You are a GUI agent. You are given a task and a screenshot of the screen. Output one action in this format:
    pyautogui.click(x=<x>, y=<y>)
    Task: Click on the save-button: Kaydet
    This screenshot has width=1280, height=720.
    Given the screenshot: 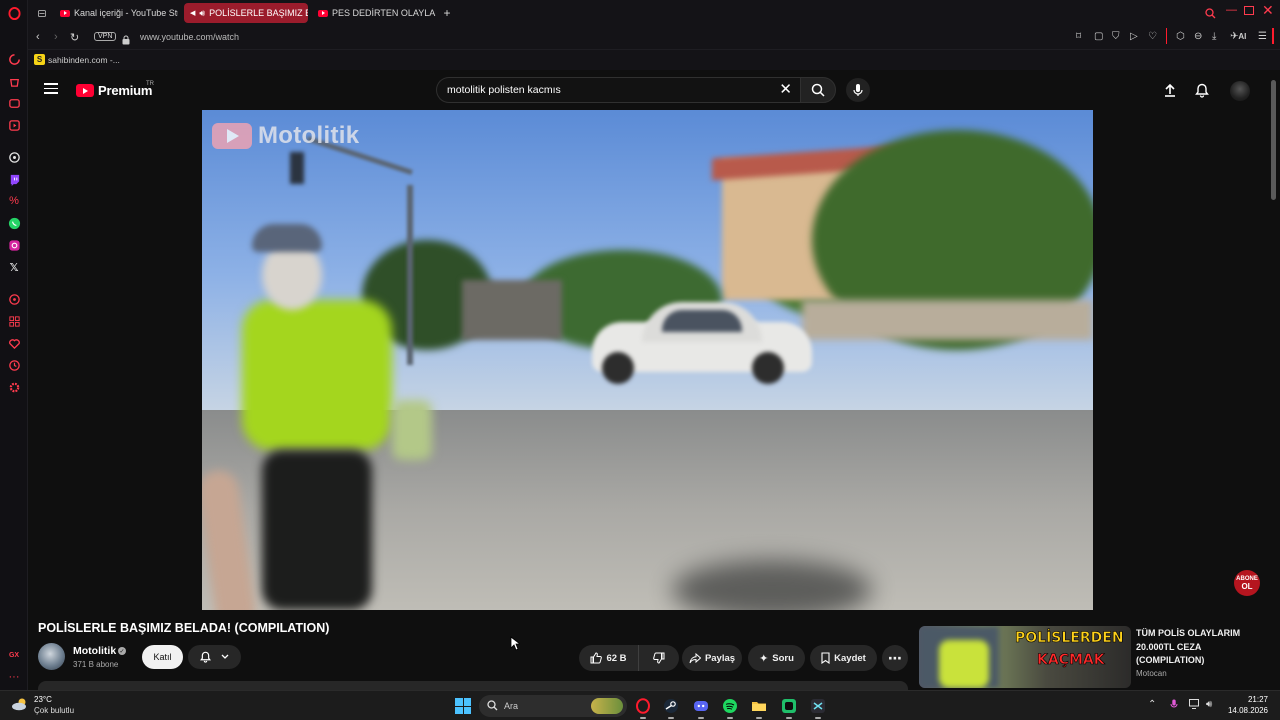 What is the action you would take?
    pyautogui.click(x=843, y=658)
    